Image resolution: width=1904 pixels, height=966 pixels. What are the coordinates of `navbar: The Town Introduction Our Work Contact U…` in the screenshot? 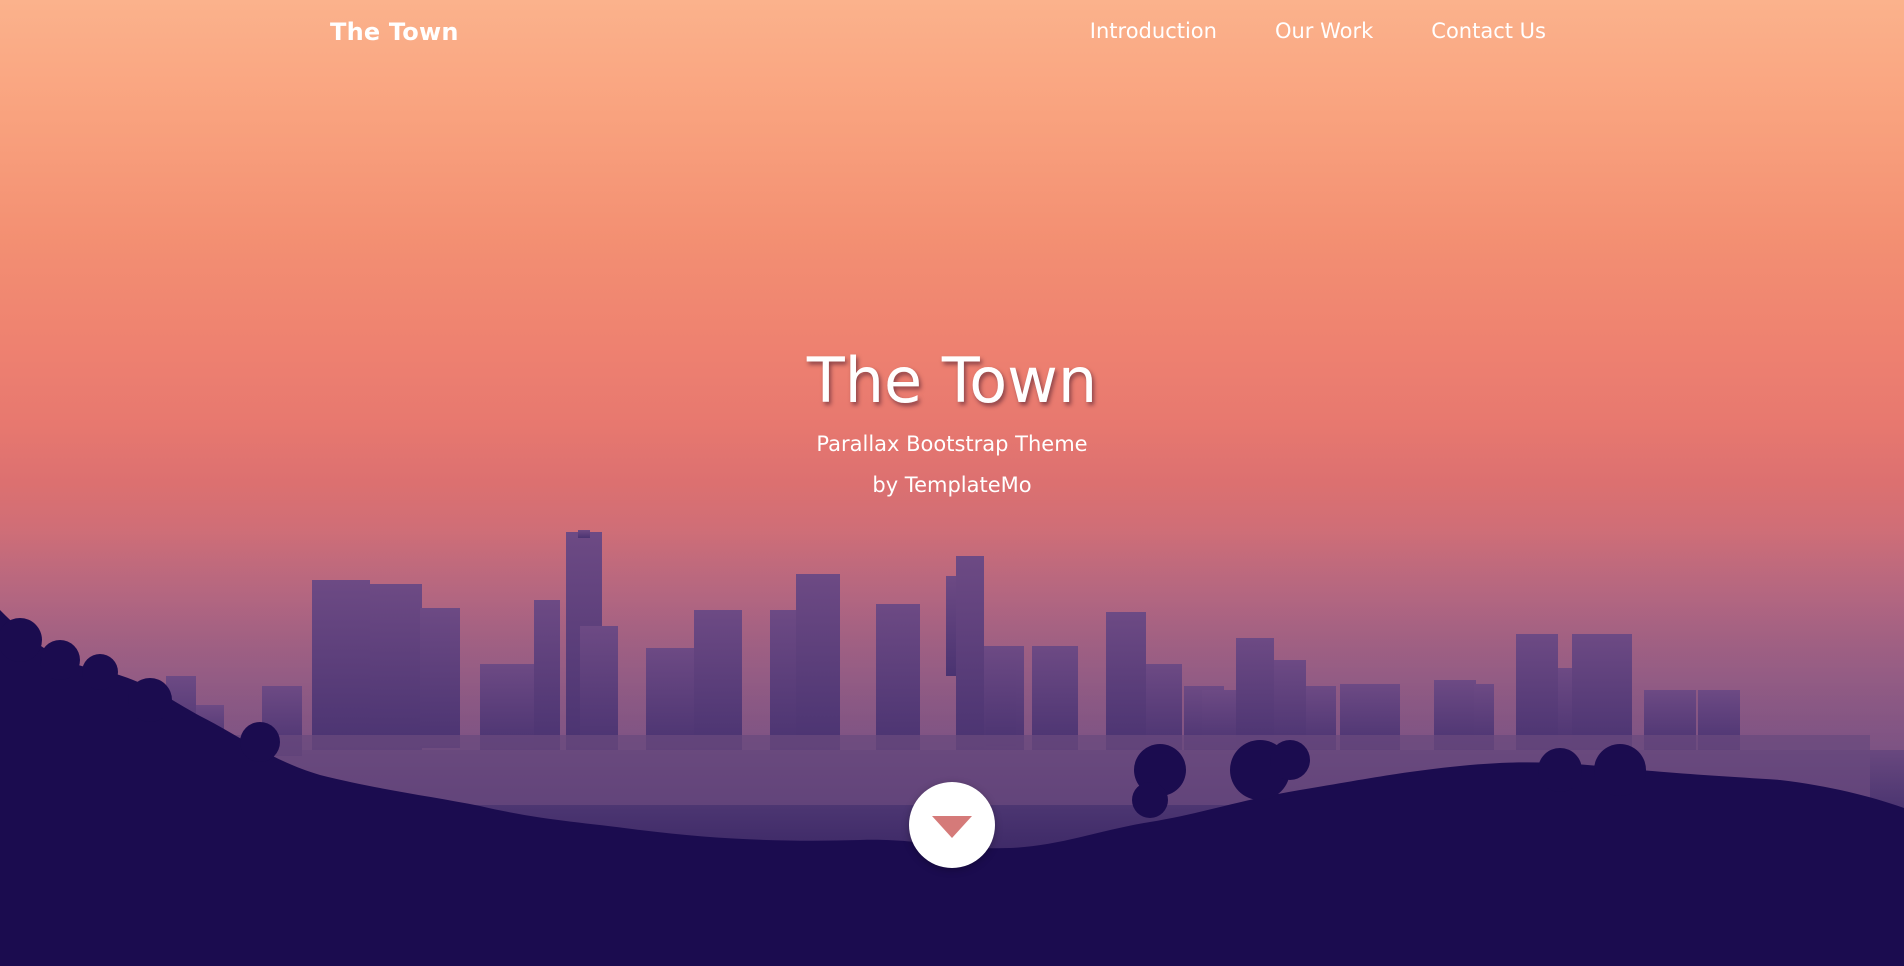 It's located at (952, 34).